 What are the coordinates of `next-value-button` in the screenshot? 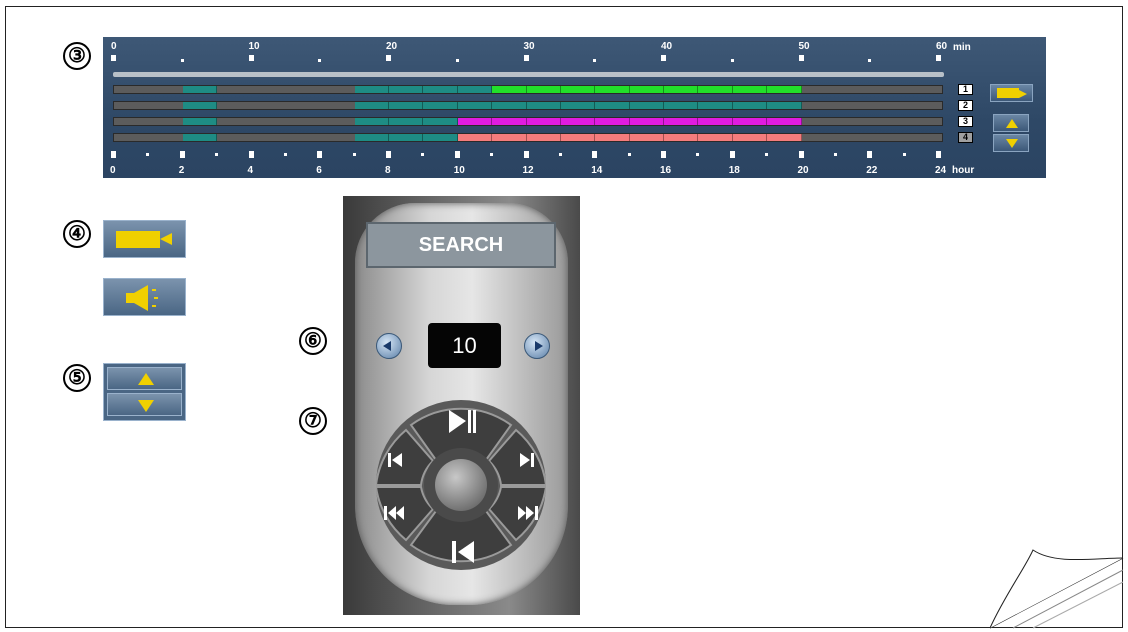 It's located at (537, 346).